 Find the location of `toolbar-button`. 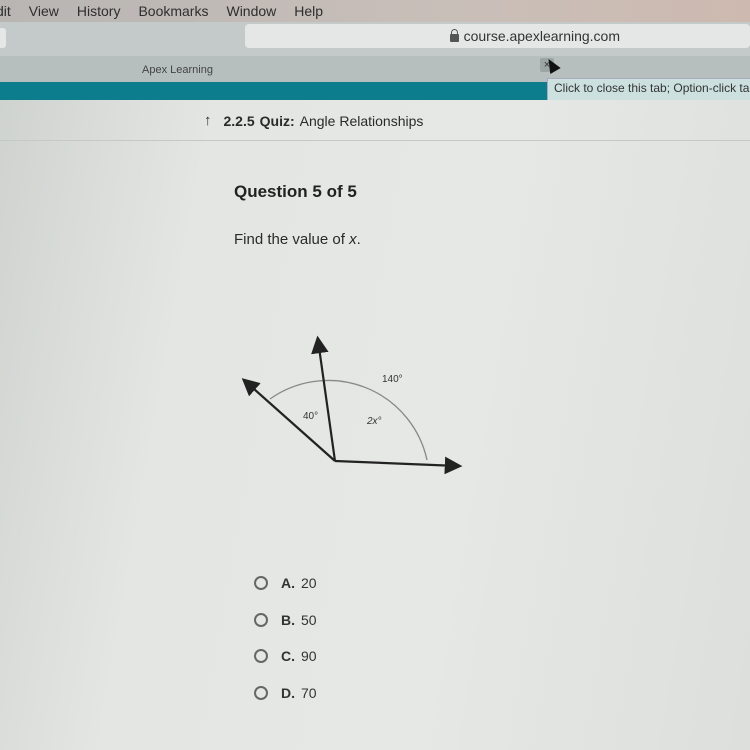

toolbar-button is located at coordinates (3, 38).